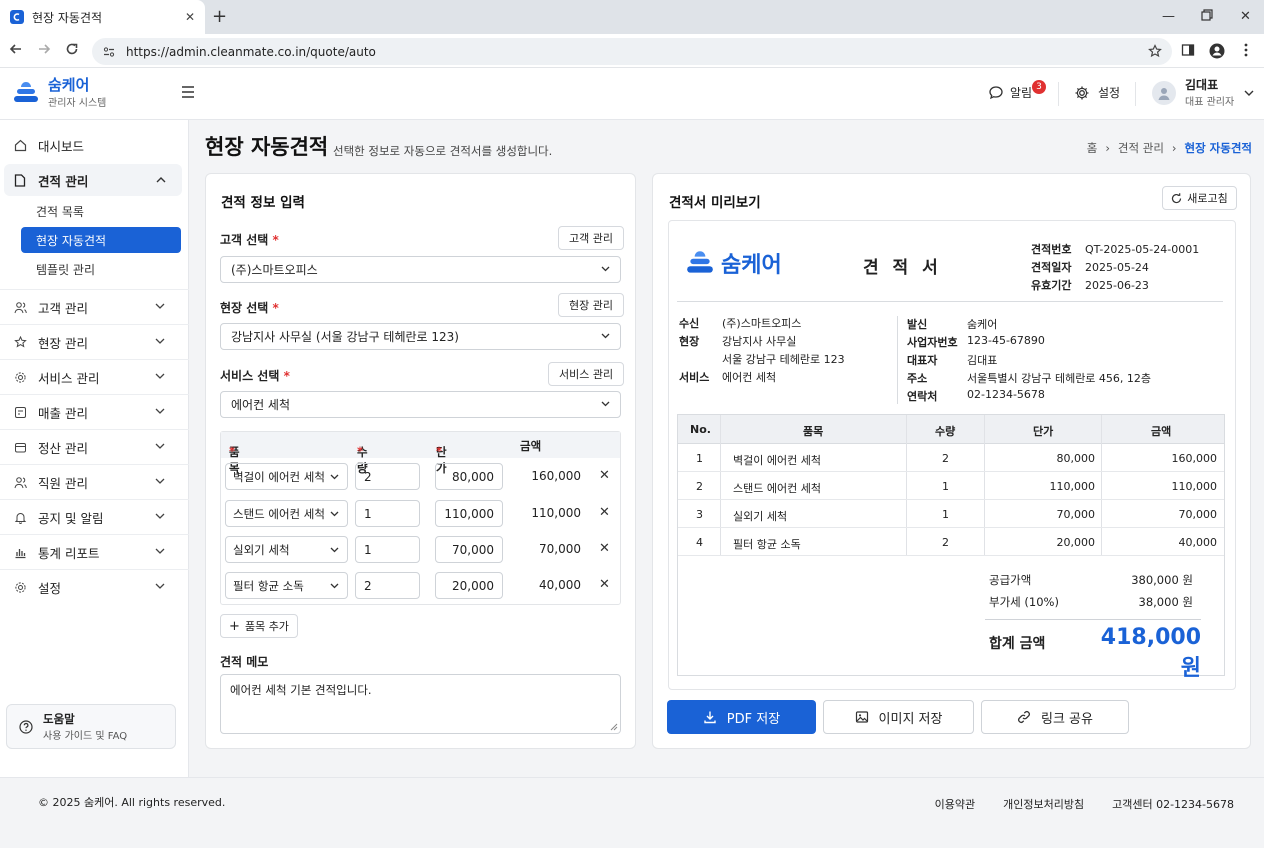 The image size is (1264, 848). I want to click on memo-textarea: 에어컨 세척 기본 견적입니다., so click(420, 704).